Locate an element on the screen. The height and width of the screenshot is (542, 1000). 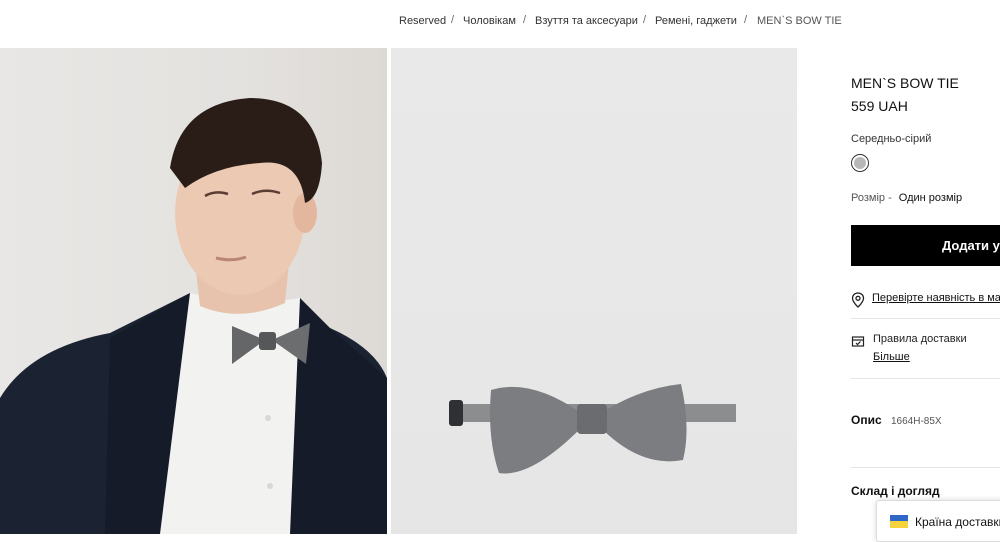
store-availability-row: Перевірте наявність в магазинах is located at coordinates (925, 303).